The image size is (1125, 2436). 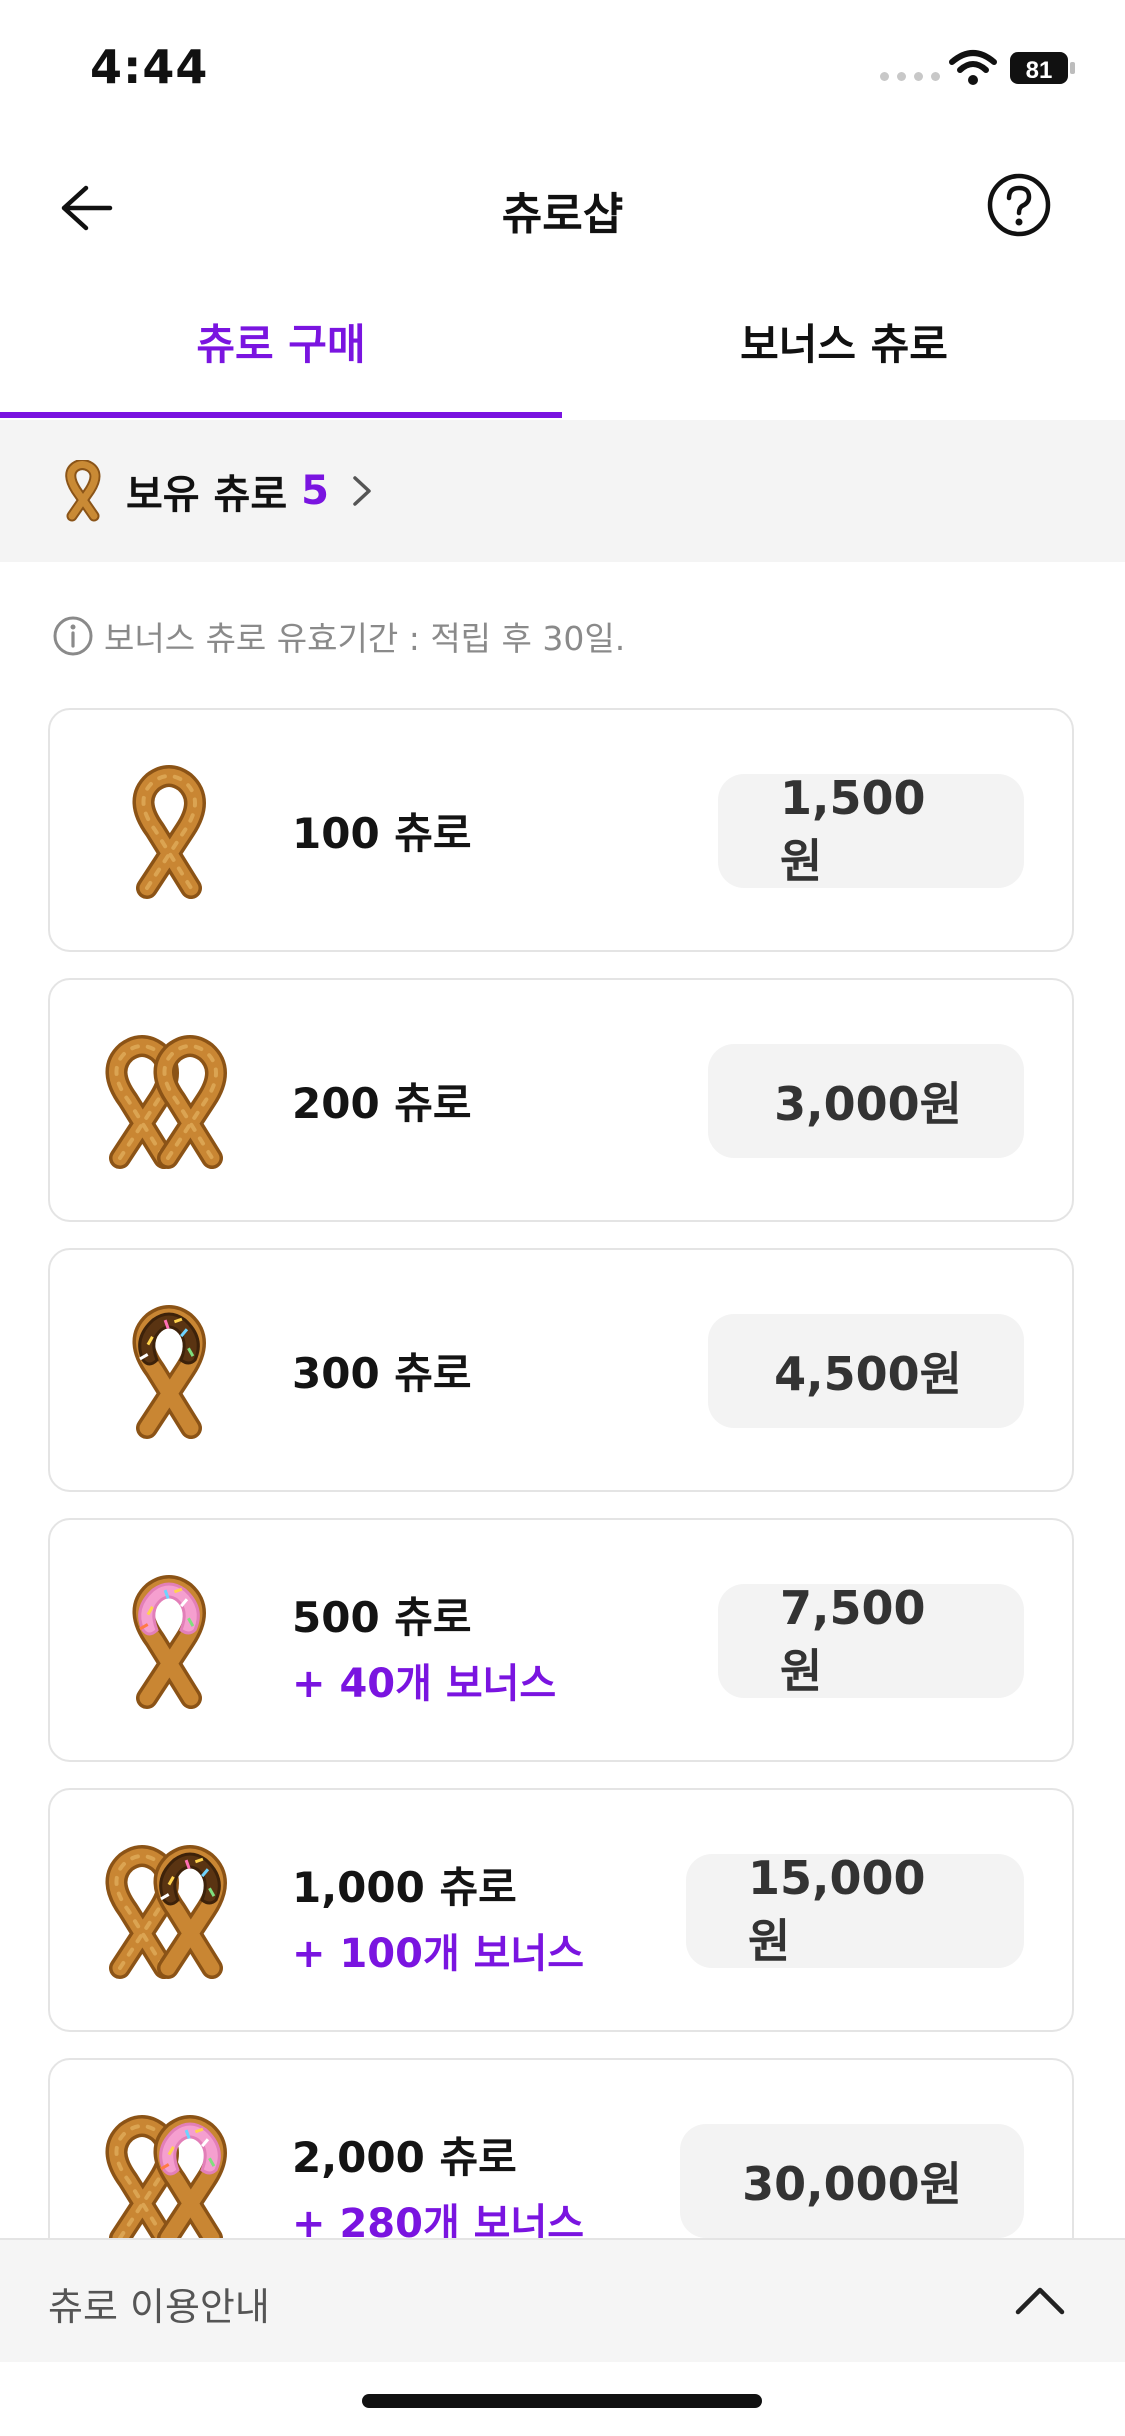 I want to click on plain-churro-icon, so click(x=169, y=832).